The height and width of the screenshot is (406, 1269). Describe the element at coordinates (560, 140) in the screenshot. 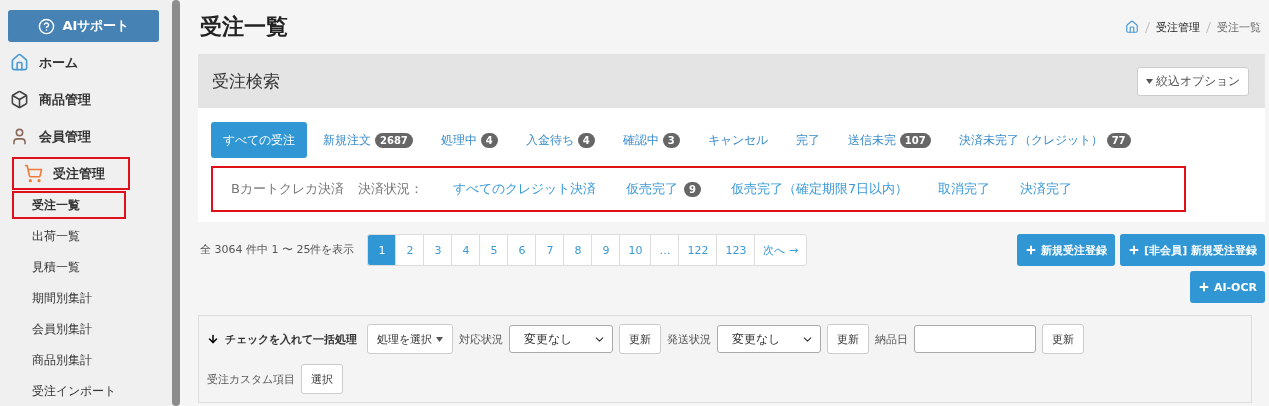

I see `order-tab: 入金待ち 4` at that location.